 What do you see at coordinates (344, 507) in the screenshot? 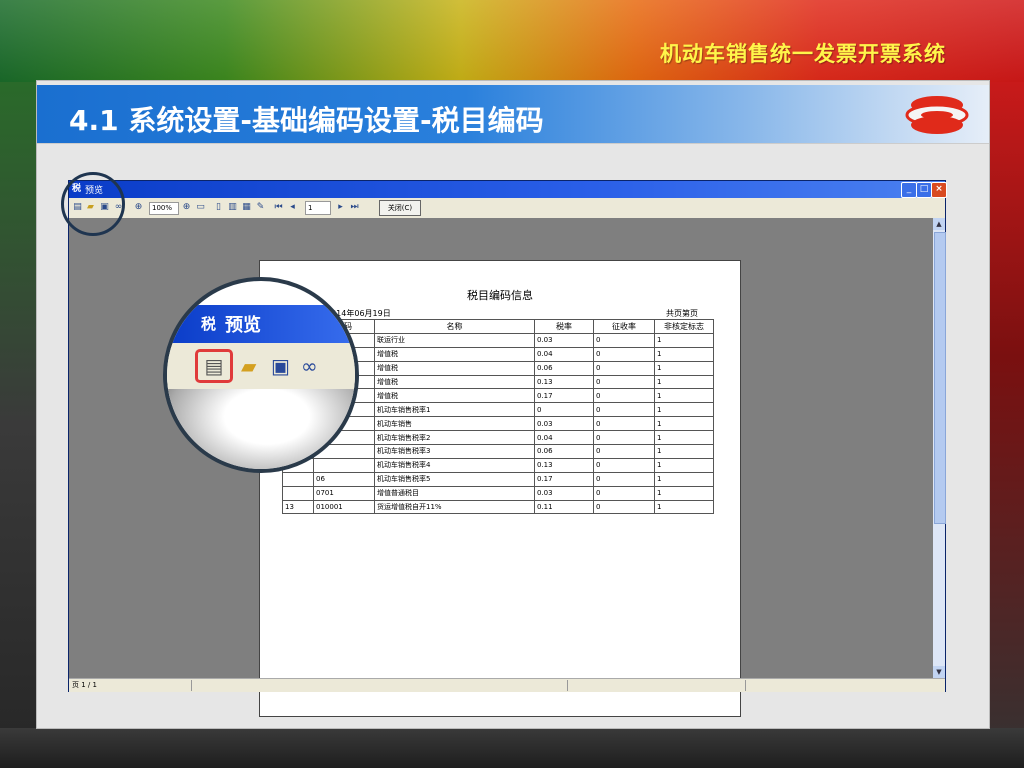
I see `table-cell: 010001` at bounding box center [344, 507].